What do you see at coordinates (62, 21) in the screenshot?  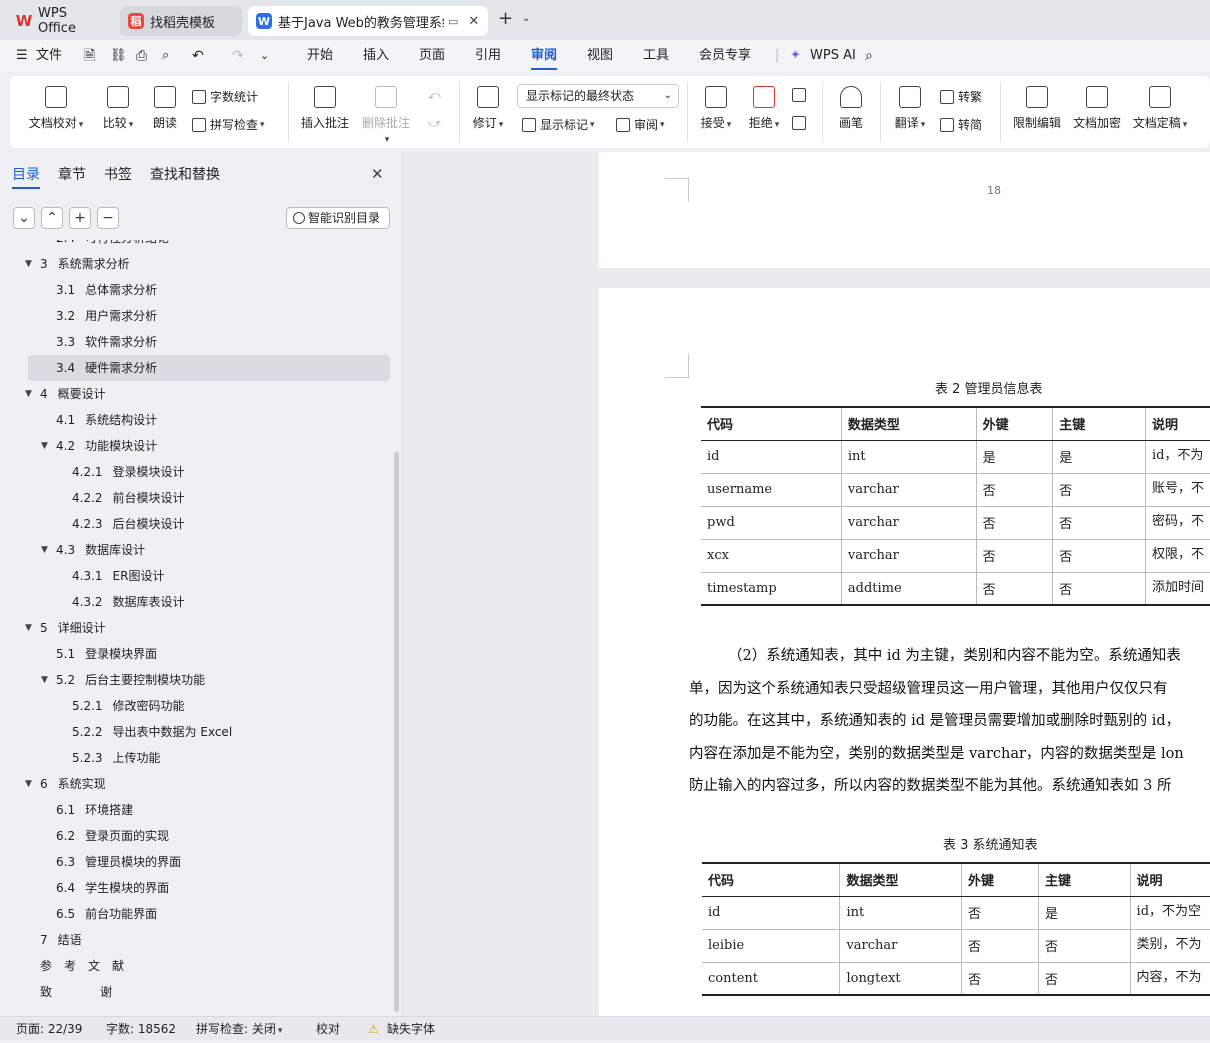 I see `tab-wps-office: W WPS Office` at bounding box center [62, 21].